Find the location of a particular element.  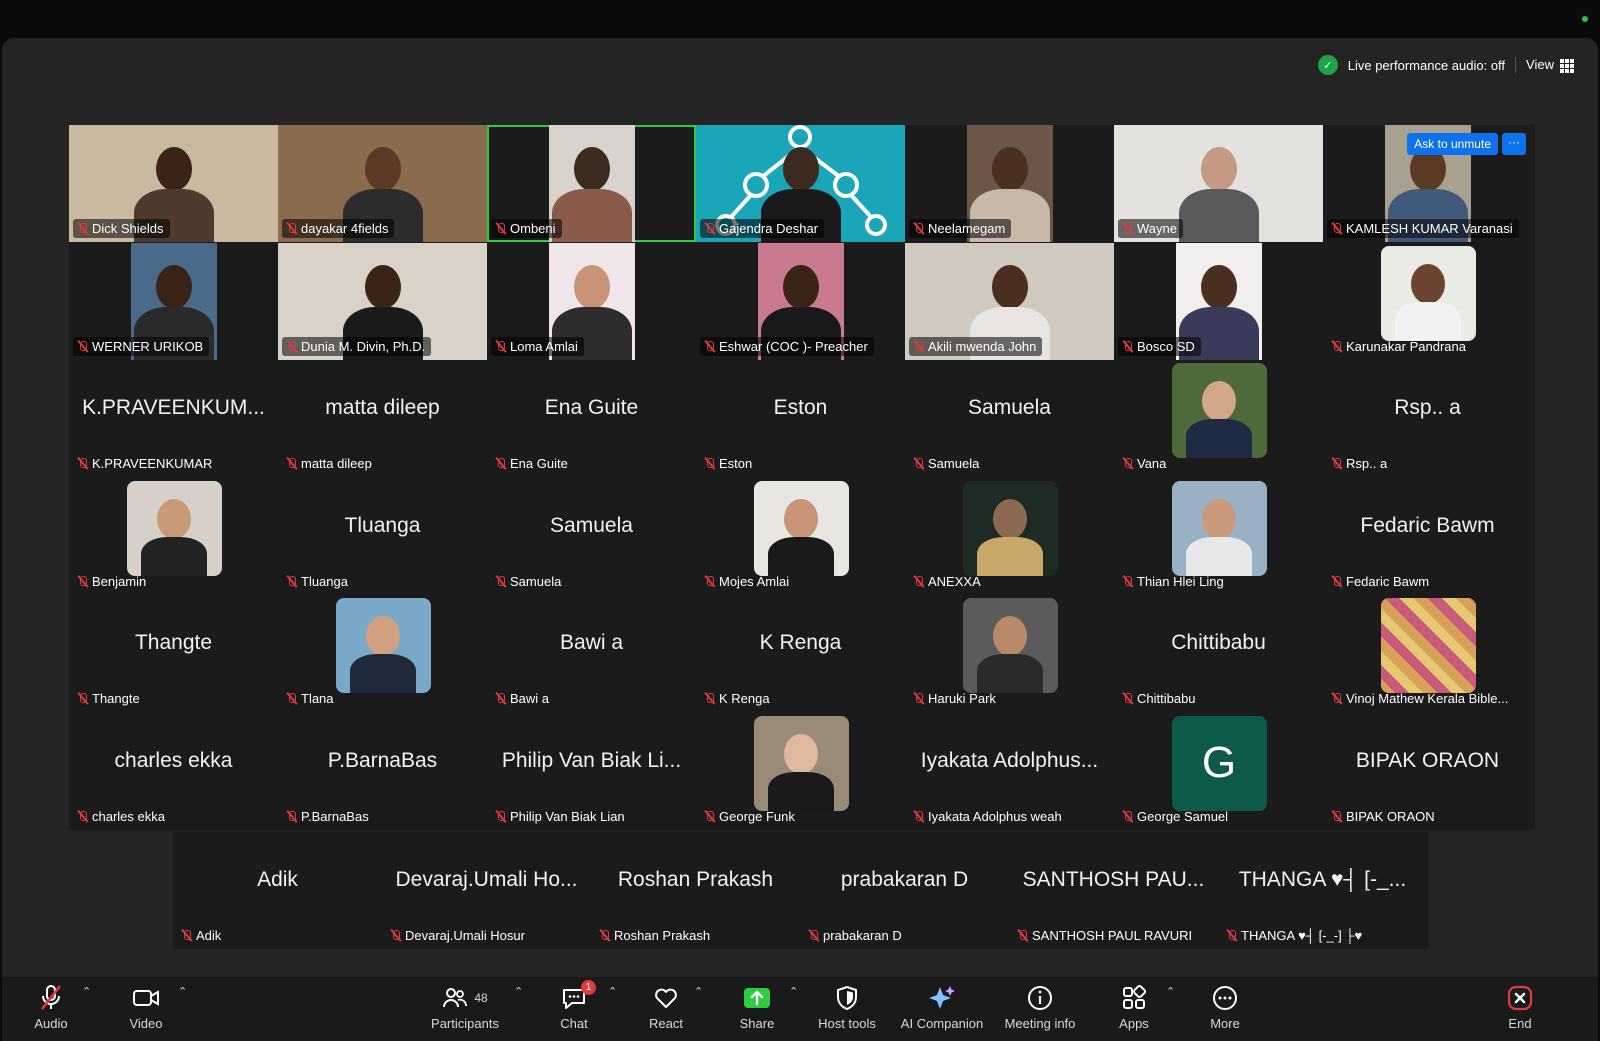

participant-tile: Adik Adik is located at coordinates (277, 890).